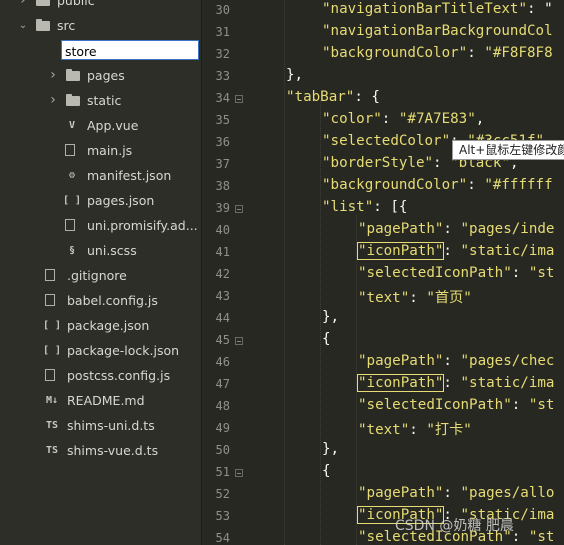 This screenshot has height=545, width=564. Describe the element at coordinates (456, 361) in the screenshot. I see `code-line: "pagePath": "pages/chec` at that location.